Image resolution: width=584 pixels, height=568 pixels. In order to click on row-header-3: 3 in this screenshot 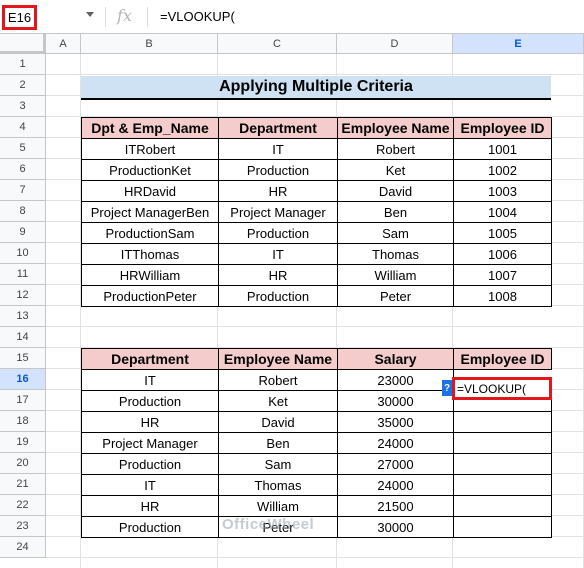, I will do `click(23, 106)`.